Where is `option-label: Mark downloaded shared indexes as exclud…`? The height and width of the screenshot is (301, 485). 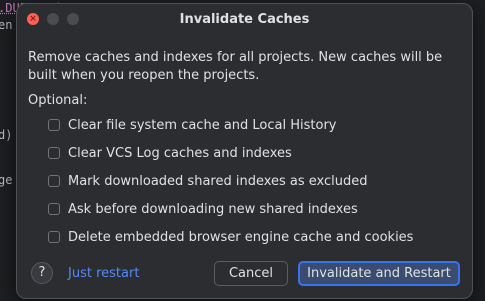 option-label: Mark downloaded shared indexes as exclud… is located at coordinates (218, 181).